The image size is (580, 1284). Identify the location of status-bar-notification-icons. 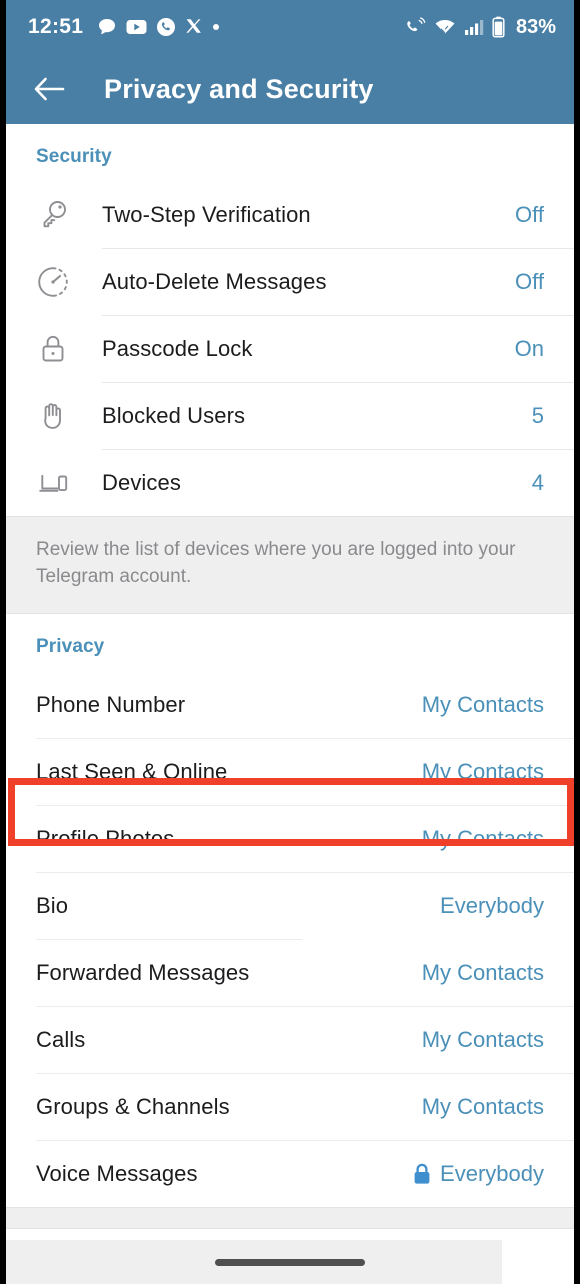
(250, 27).